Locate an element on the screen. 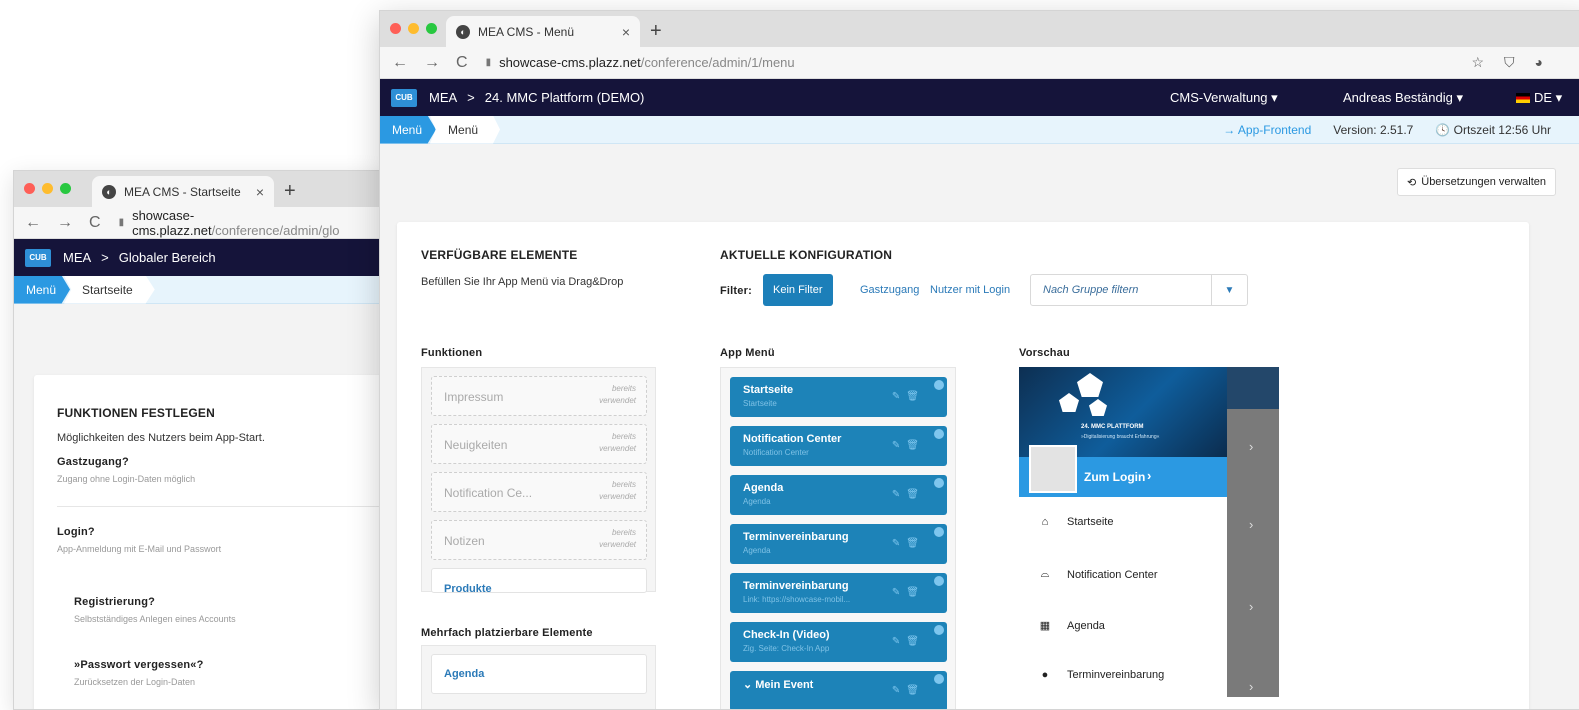  profile-icon: ◕ is located at coordinates (1539, 62).